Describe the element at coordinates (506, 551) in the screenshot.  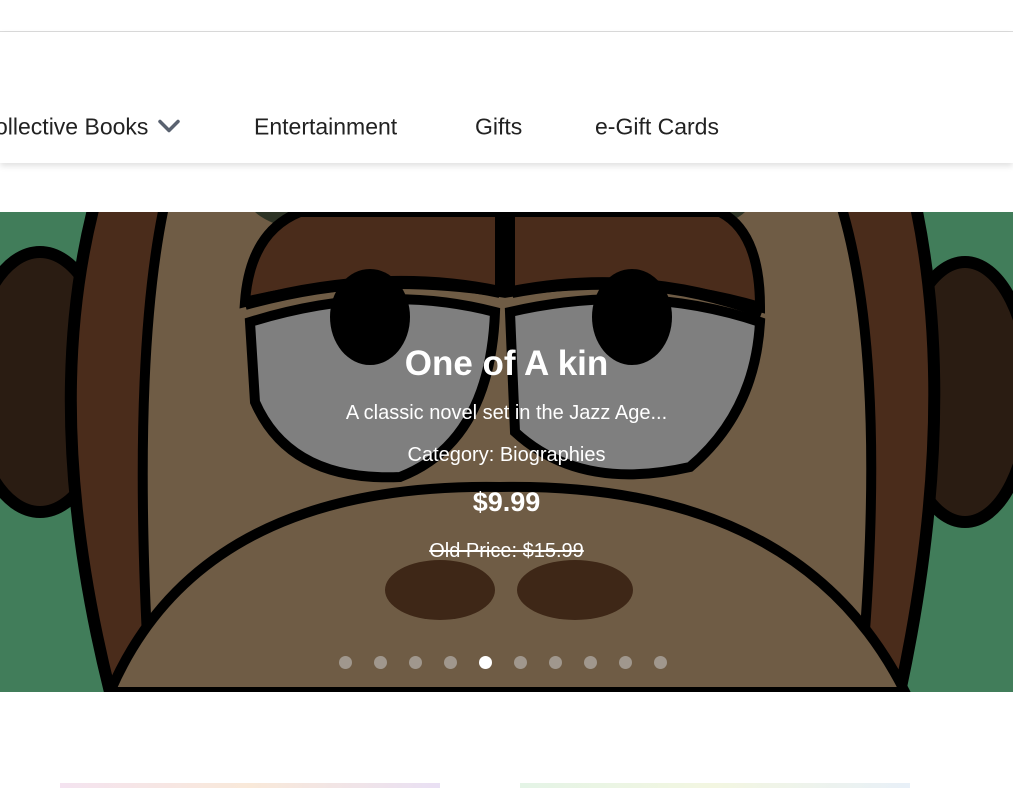
I see `hero-old-price: Old Price: $15.99` at that location.